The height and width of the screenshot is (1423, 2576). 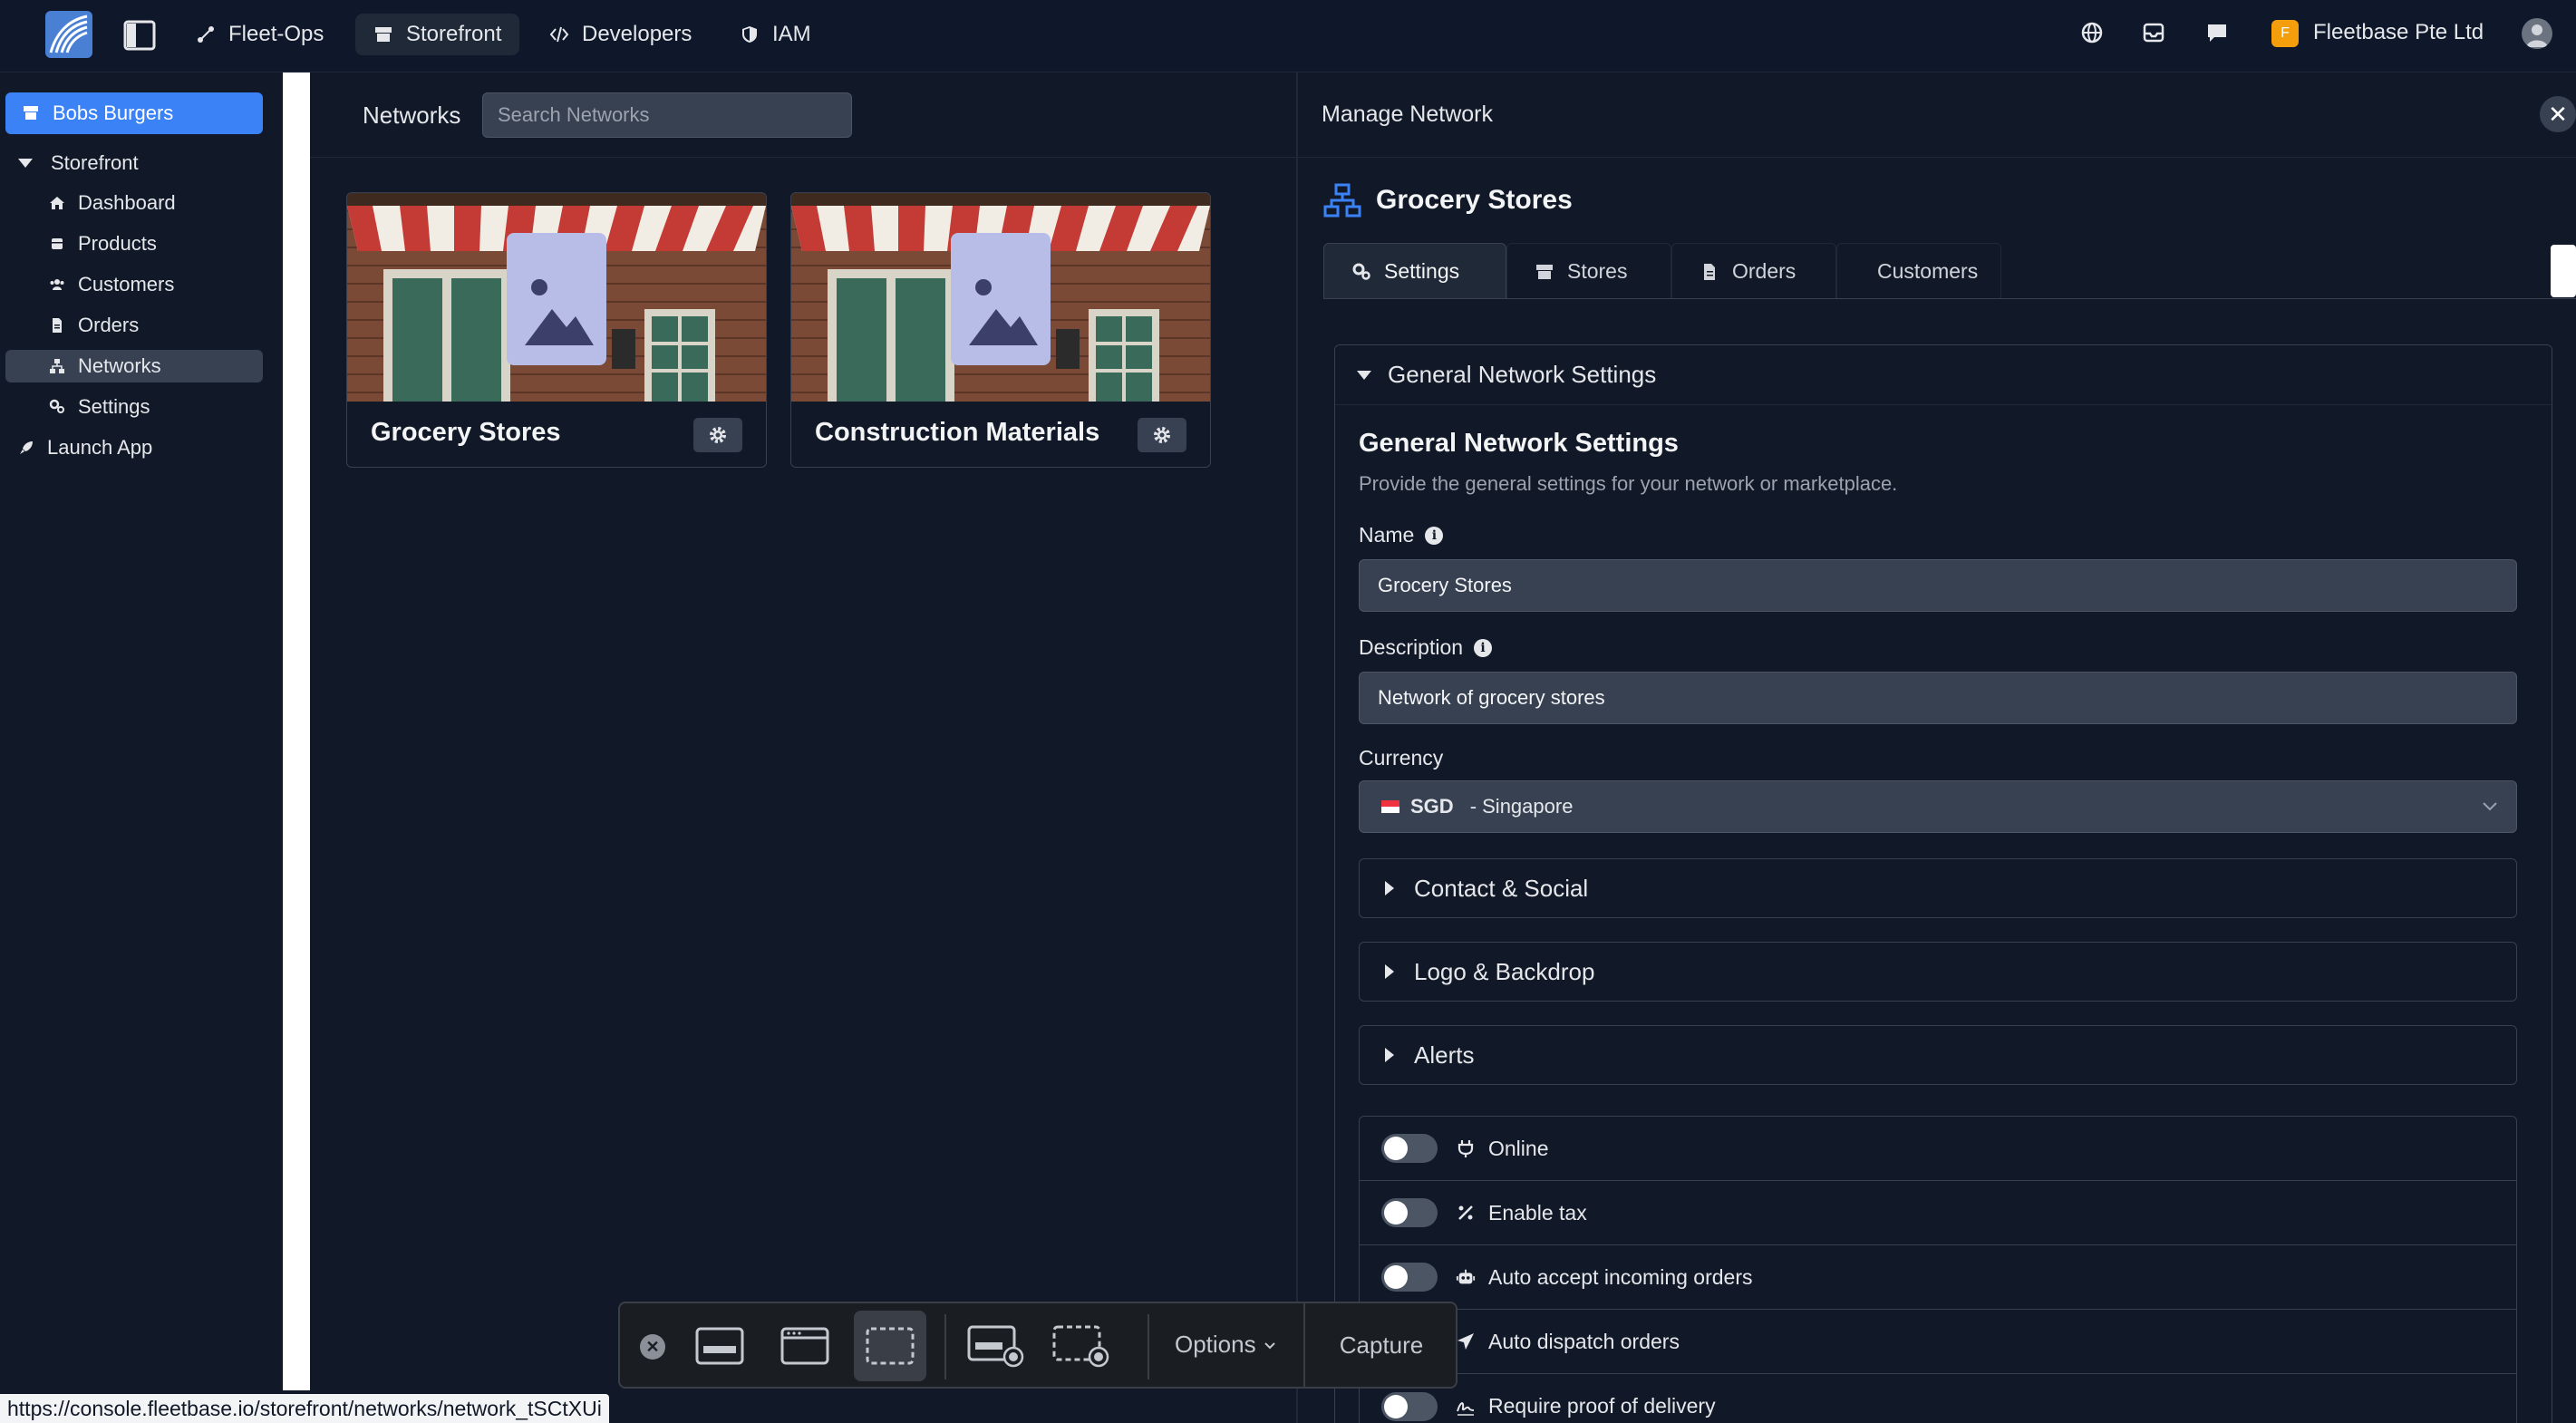 I want to click on options-label: Options, so click(x=1215, y=1344).